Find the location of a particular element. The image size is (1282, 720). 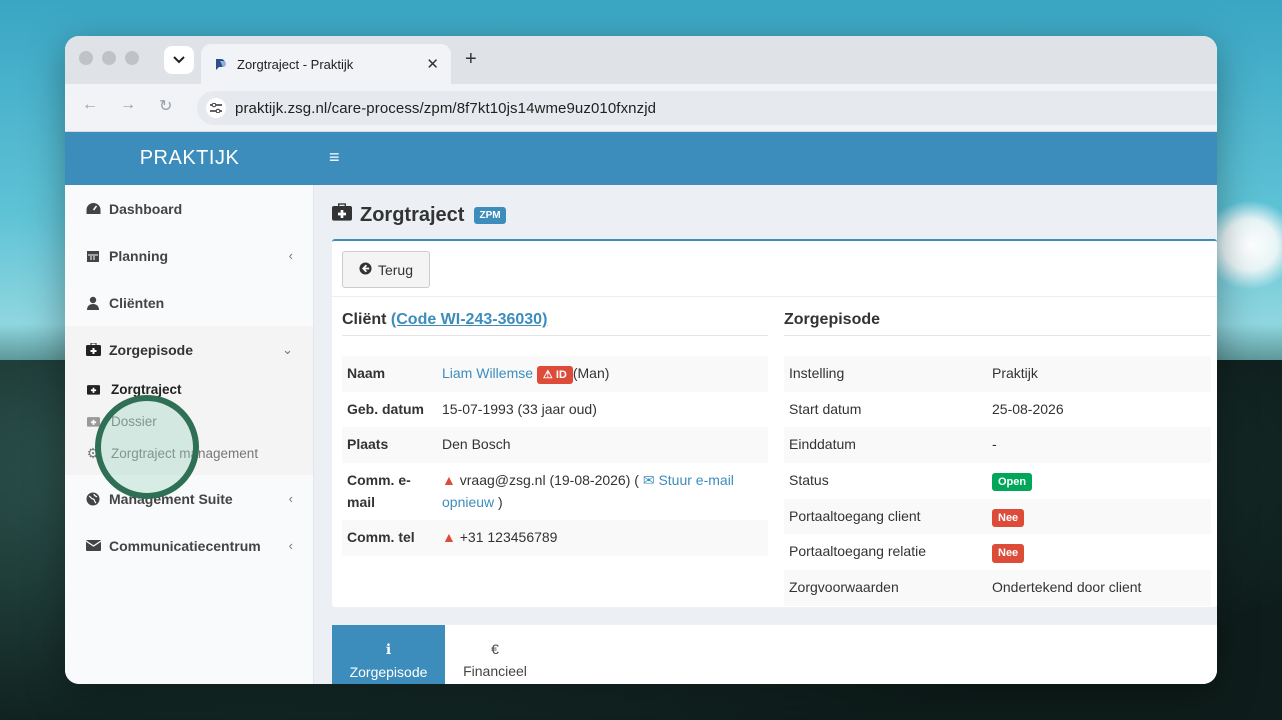

row-value: 15-07-1993 (33 jaar oud) is located at coordinates (519, 408).